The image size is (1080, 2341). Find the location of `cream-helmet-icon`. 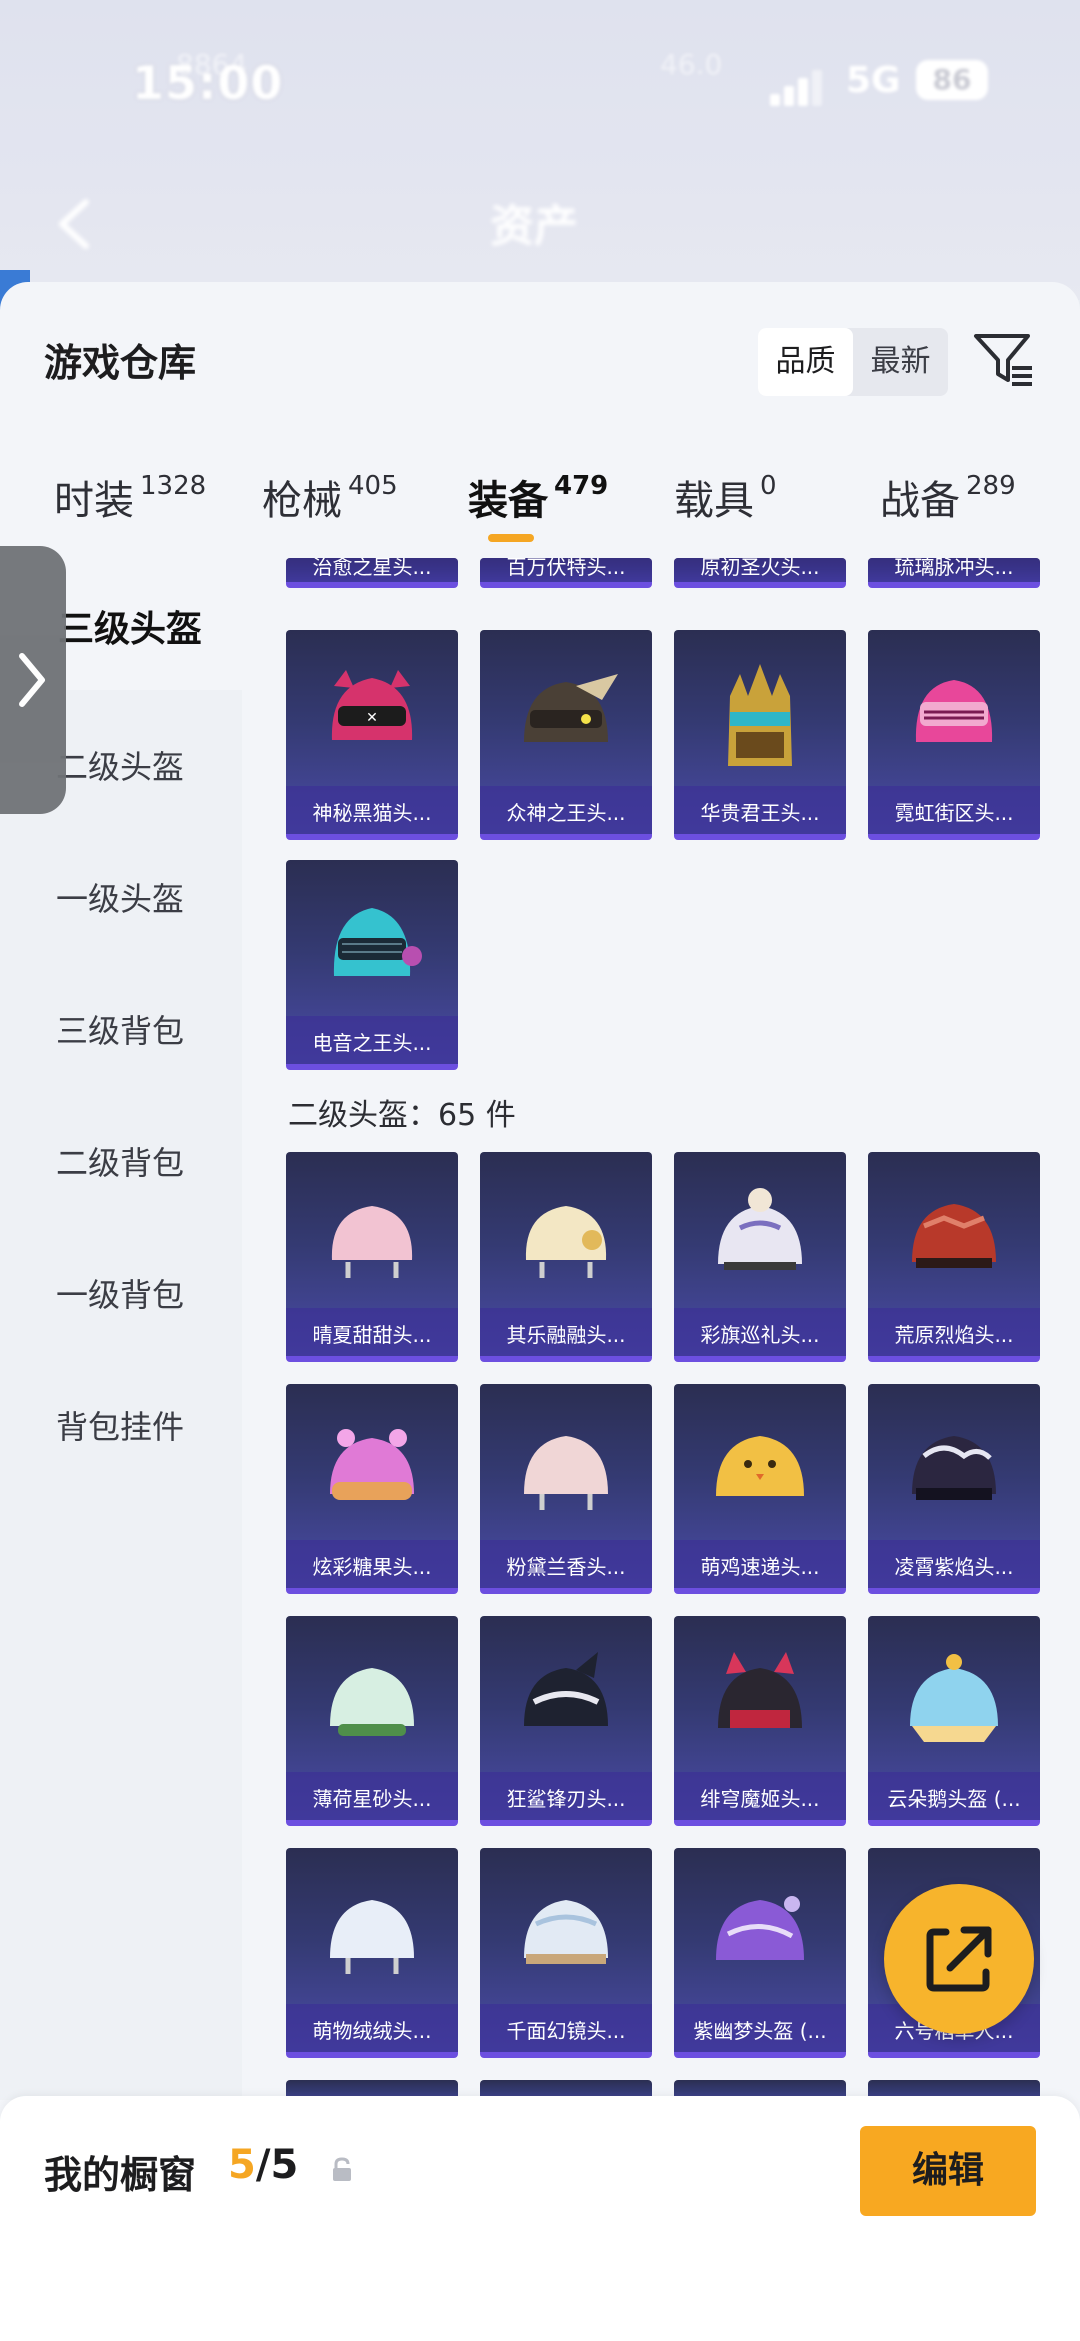

cream-helmet-icon is located at coordinates (566, 1242).